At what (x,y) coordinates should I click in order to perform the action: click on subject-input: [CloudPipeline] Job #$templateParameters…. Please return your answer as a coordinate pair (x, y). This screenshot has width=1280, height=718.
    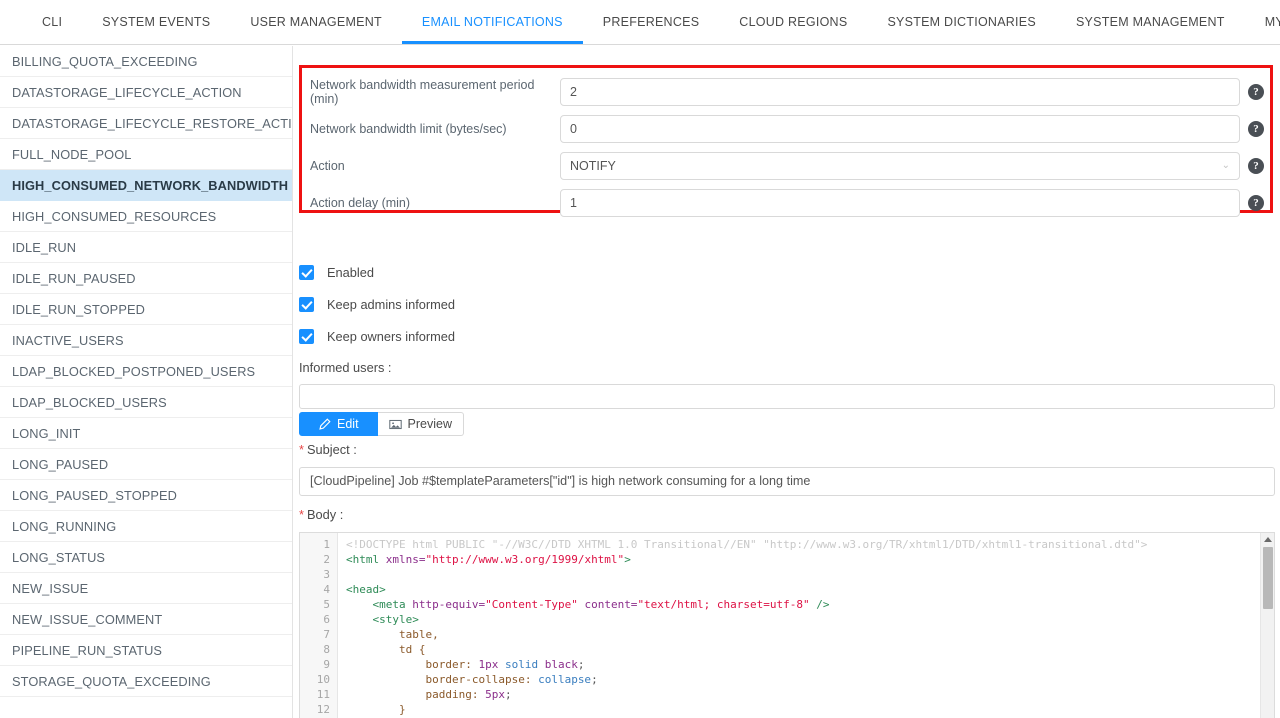
    Looking at the image, I should click on (787, 481).